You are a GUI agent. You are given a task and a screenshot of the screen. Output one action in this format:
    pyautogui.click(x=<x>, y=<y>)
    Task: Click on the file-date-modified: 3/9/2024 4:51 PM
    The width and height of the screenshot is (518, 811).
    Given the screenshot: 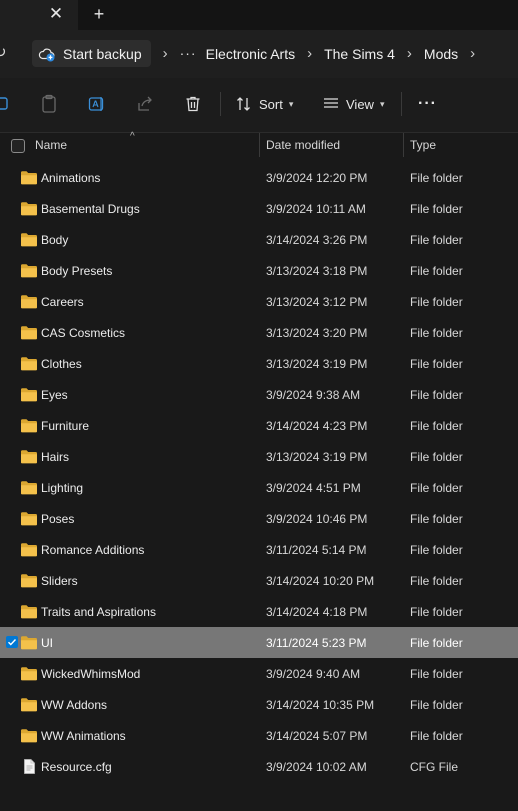 What is the action you would take?
    pyautogui.click(x=313, y=488)
    